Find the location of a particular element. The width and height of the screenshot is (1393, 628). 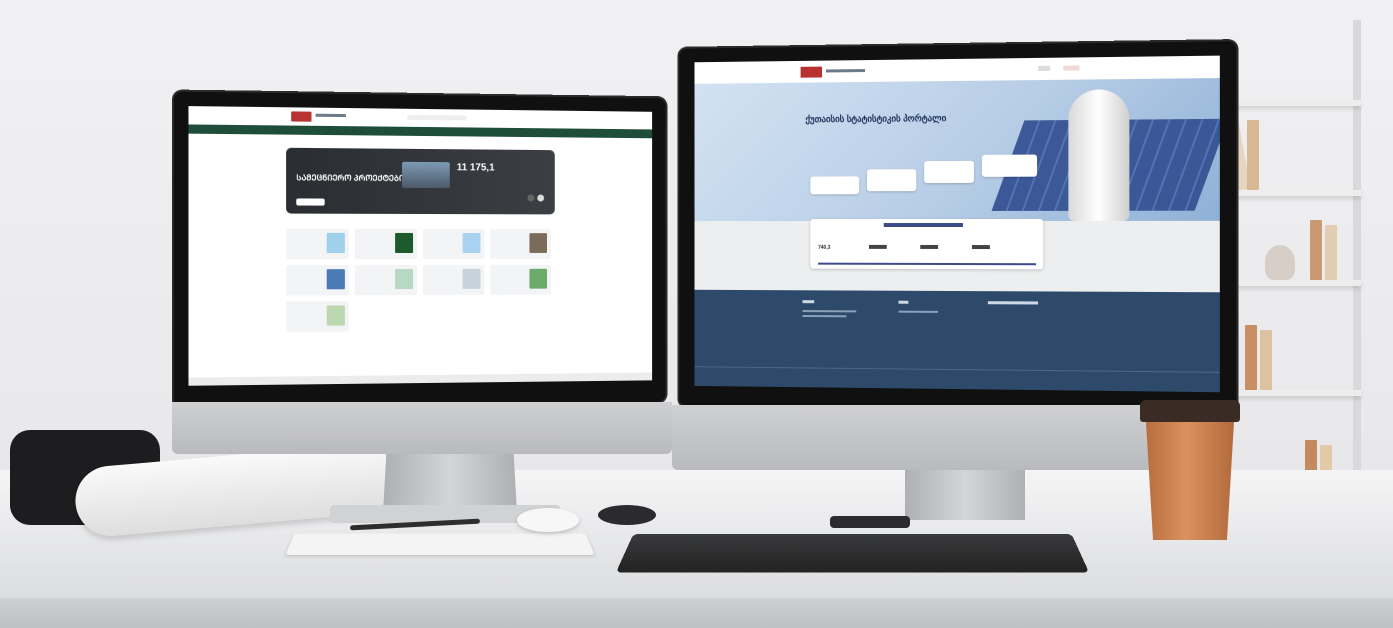

coffee-cup is located at coordinates (1190, 470).